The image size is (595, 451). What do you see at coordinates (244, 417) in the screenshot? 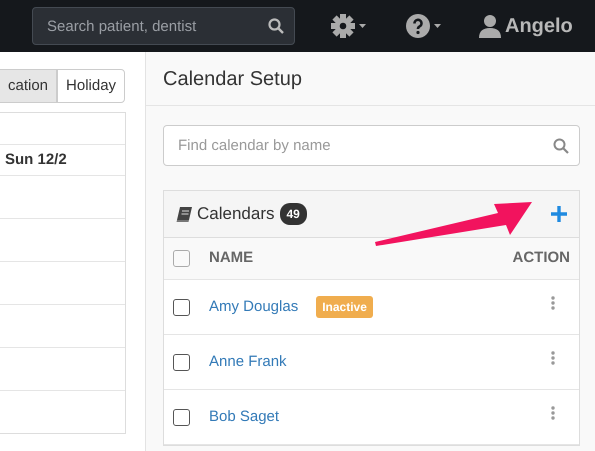
I see `calendar-link: Bob Saget` at bounding box center [244, 417].